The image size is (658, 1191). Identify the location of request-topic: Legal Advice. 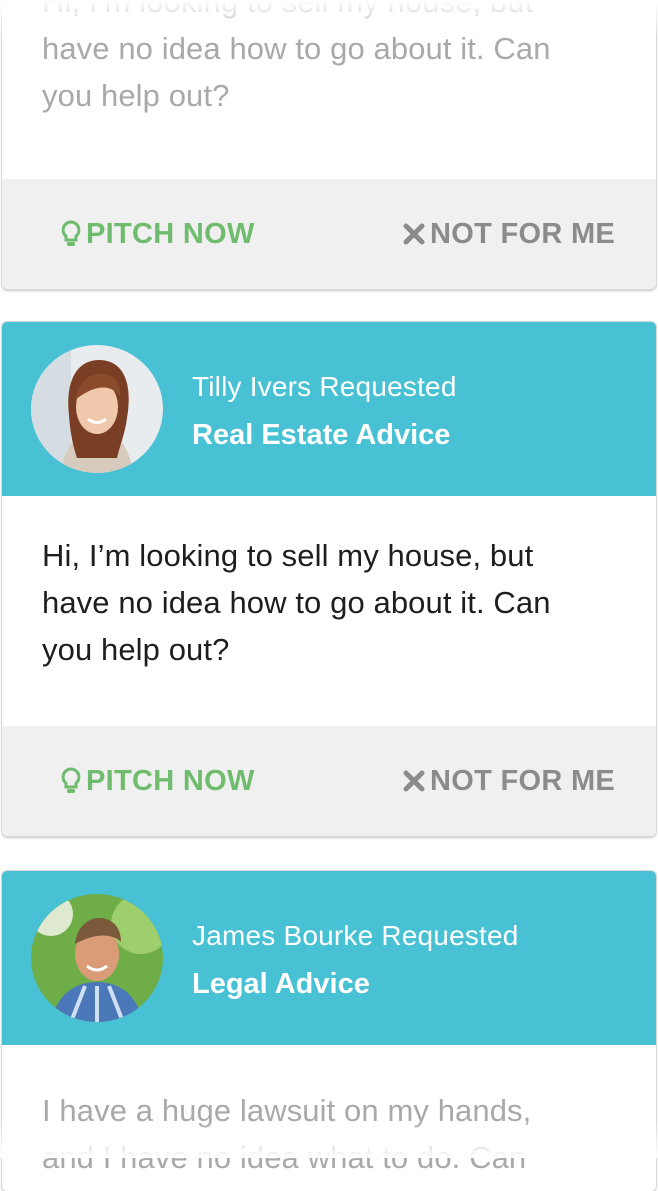
(281, 984).